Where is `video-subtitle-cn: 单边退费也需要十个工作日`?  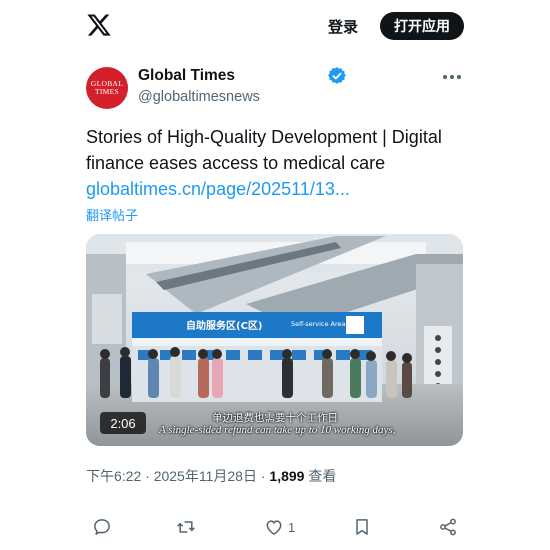 video-subtitle-cn: 单边退费也需要十个工作日 is located at coordinates (275, 418).